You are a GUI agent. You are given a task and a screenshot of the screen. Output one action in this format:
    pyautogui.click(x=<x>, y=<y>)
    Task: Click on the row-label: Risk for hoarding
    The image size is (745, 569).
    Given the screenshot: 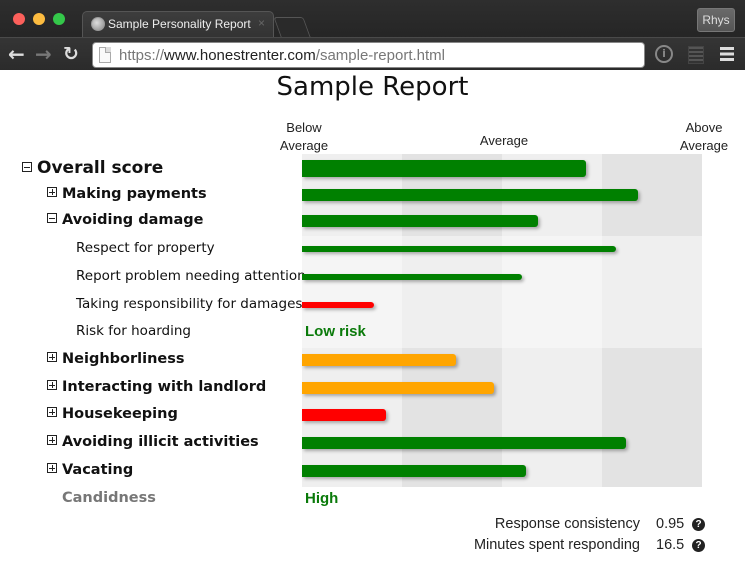 What is the action you would take?
    pyautogui.click(x=133, y=331)
    